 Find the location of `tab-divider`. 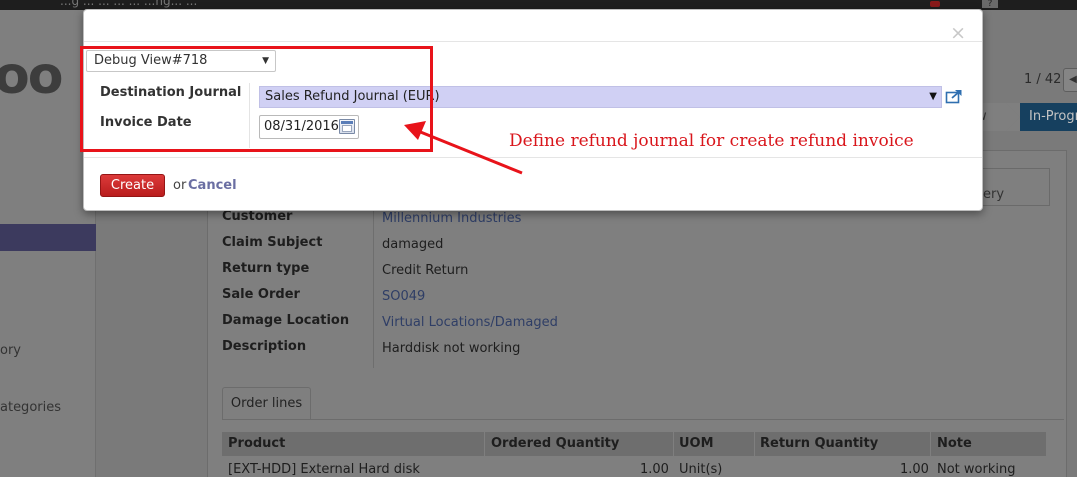

tab-divider is located at coordinates (643, 419).